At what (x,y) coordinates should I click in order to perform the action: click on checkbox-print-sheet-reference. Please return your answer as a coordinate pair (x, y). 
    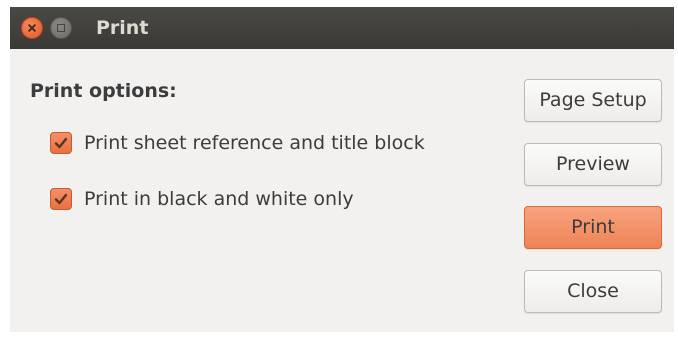
    Looking at the image, I should click on (61, 143).